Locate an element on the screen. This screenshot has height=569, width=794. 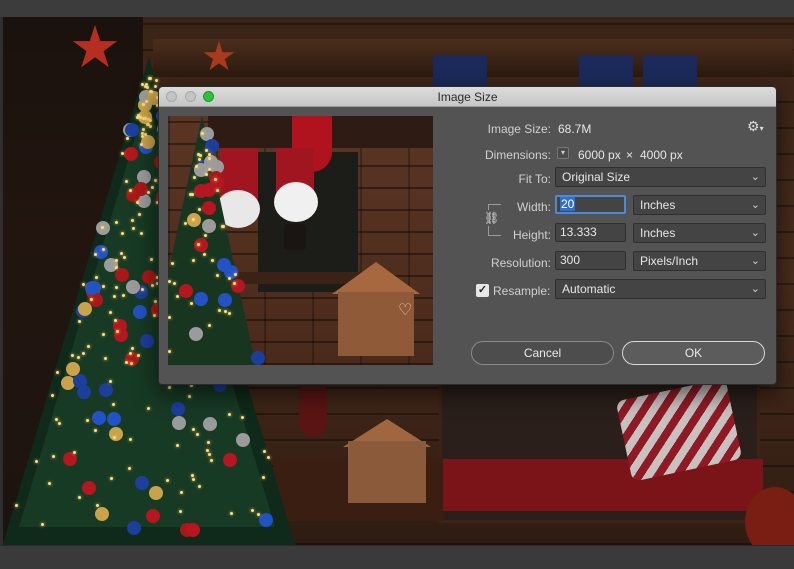
dimensions-label: Dimensions: is located at coordinates (517, 155).